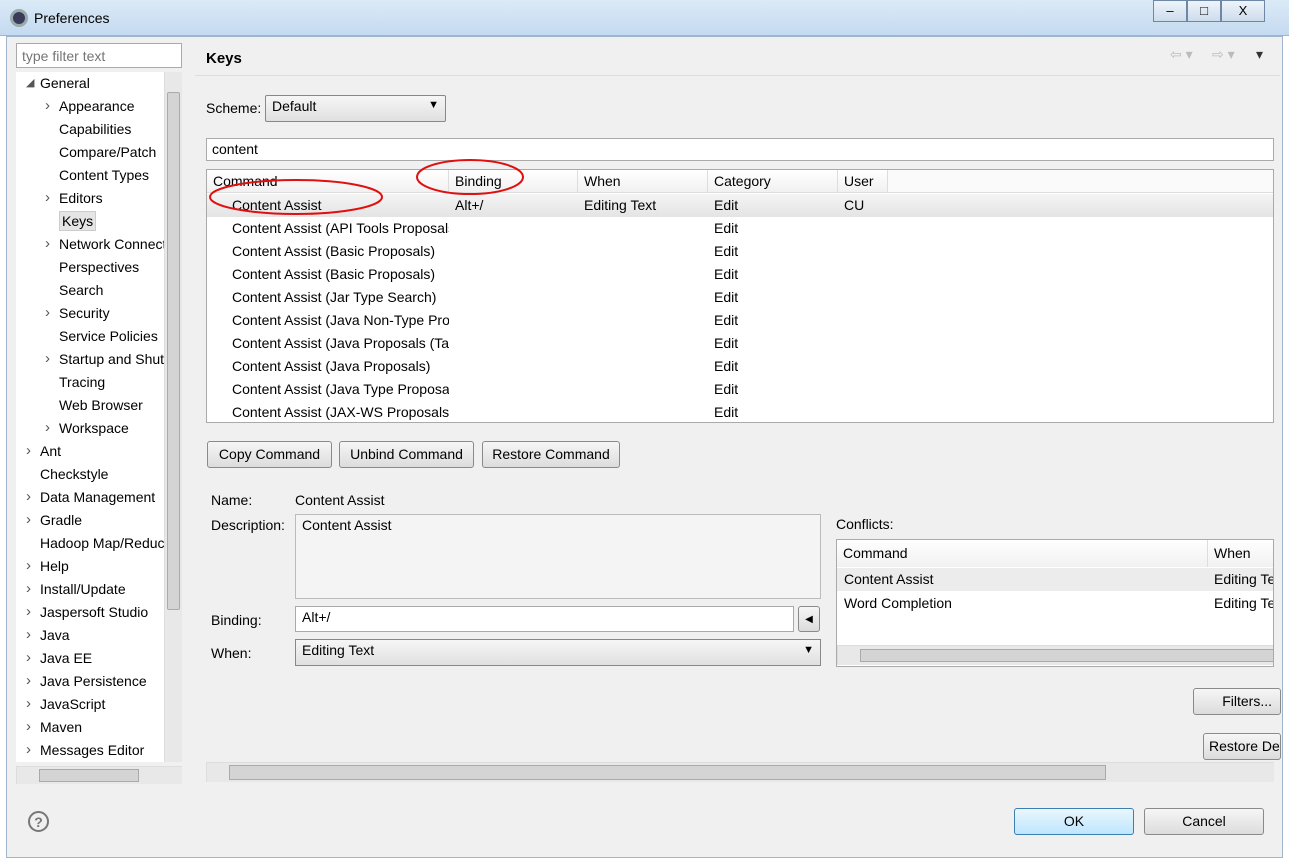 The width and height of the screenshot is (1289, 864). Describe the element at coordinates (551, 454) in the screenshot. I see `restore-command-button: Restore Command` at that location.